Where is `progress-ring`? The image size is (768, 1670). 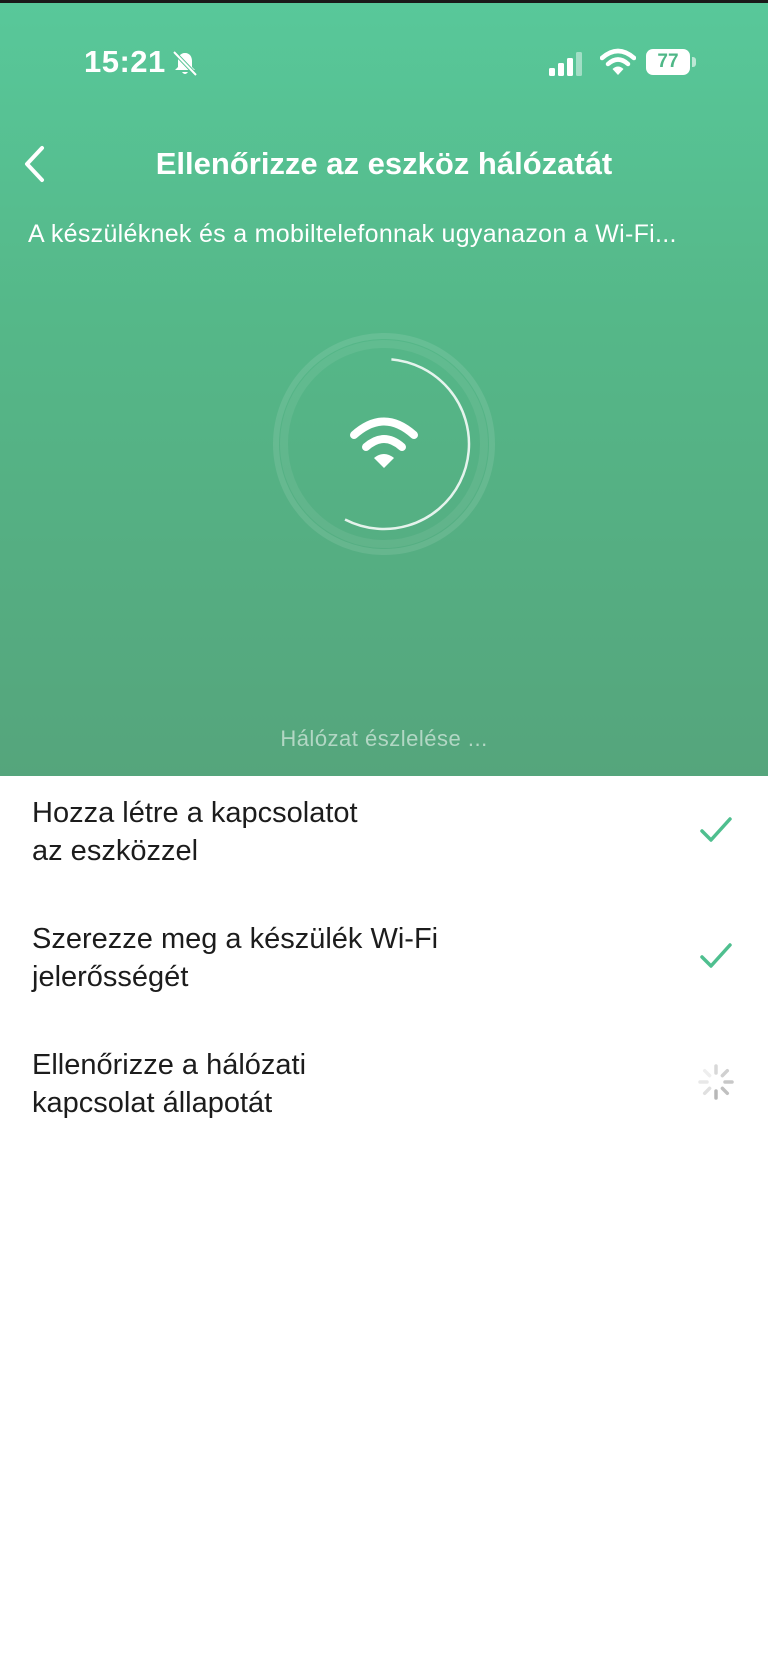 progress-ring is located at coordinates (384, 444).